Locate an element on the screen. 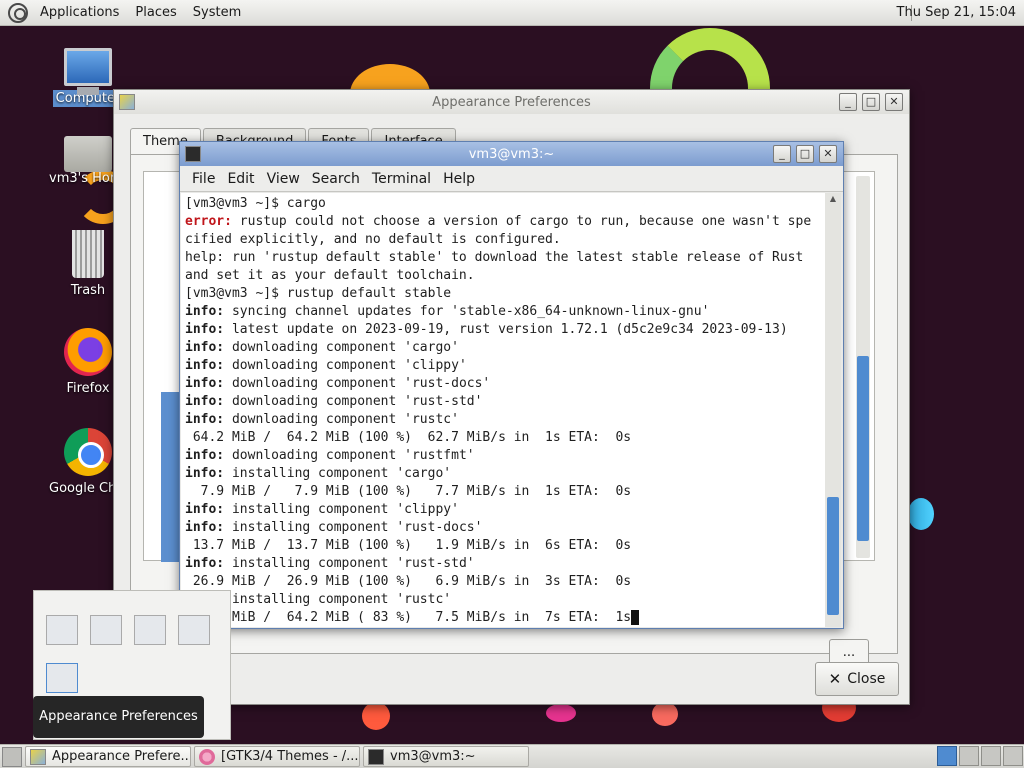 This screenshot has width=1024, height=768. line-text: installing component 'rustc' is located at coordinates (338, 599).